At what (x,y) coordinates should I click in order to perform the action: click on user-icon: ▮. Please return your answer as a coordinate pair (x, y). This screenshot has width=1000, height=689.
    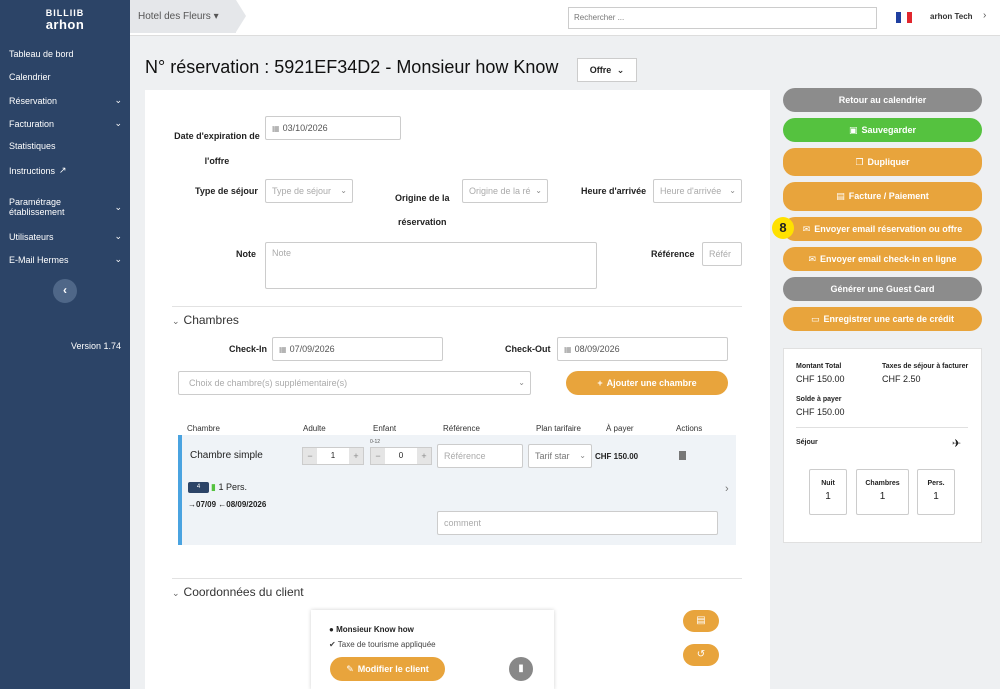
    Looking at the image, I should click on (213, 487).